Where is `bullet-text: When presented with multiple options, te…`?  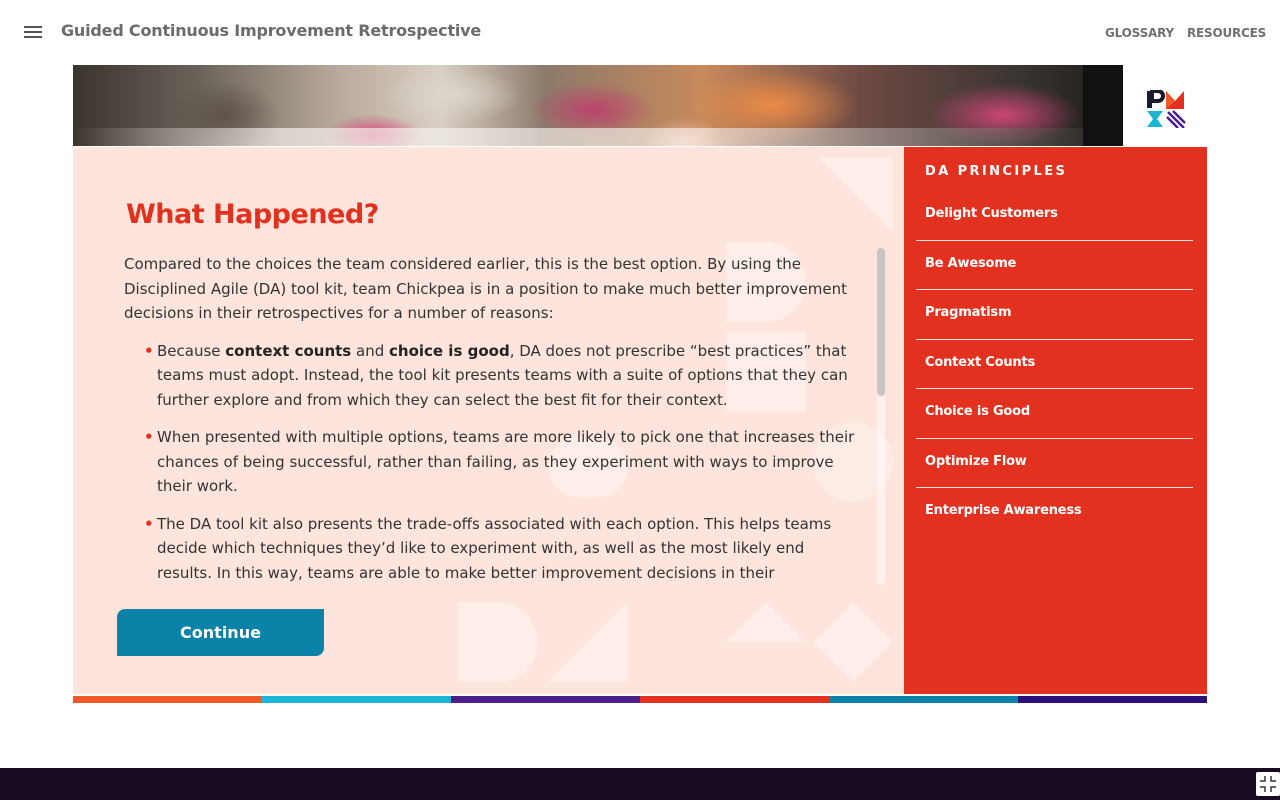
bullet-text: When presented with multiple options, te… is located at coordinates (506, 461).